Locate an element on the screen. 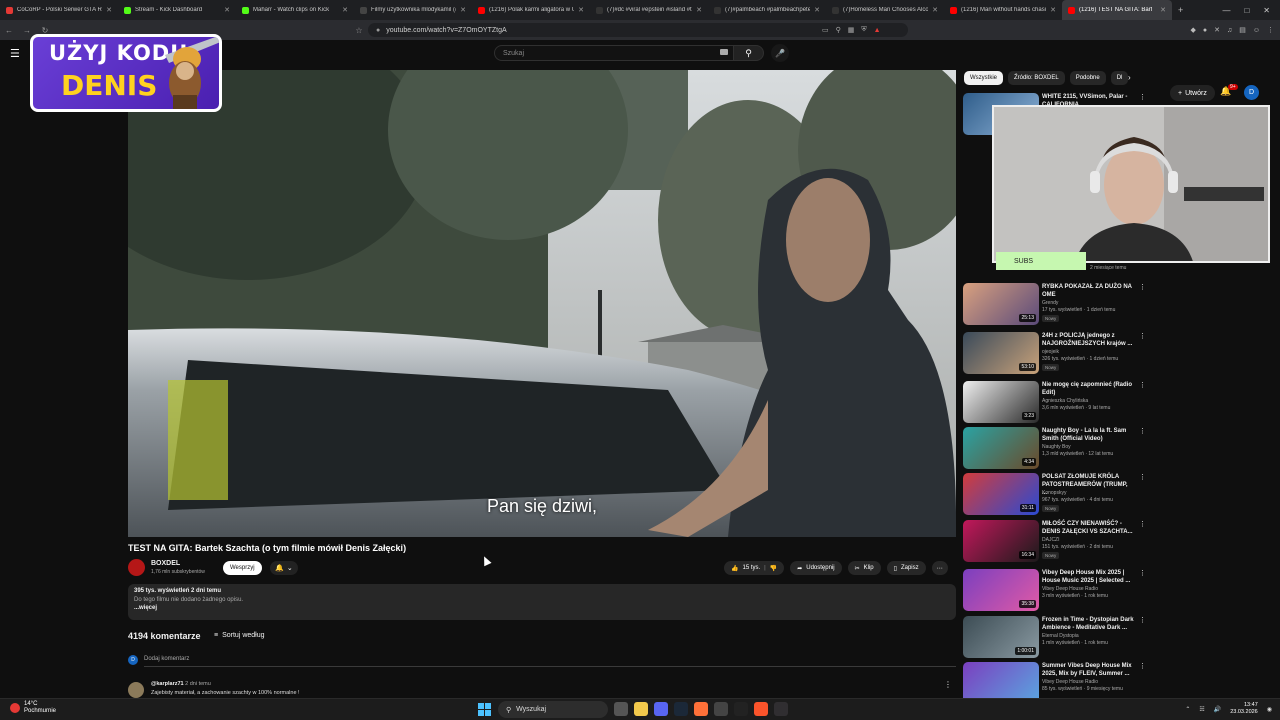  more-actions-button: ⋯ is located at coordinates (939, 568).